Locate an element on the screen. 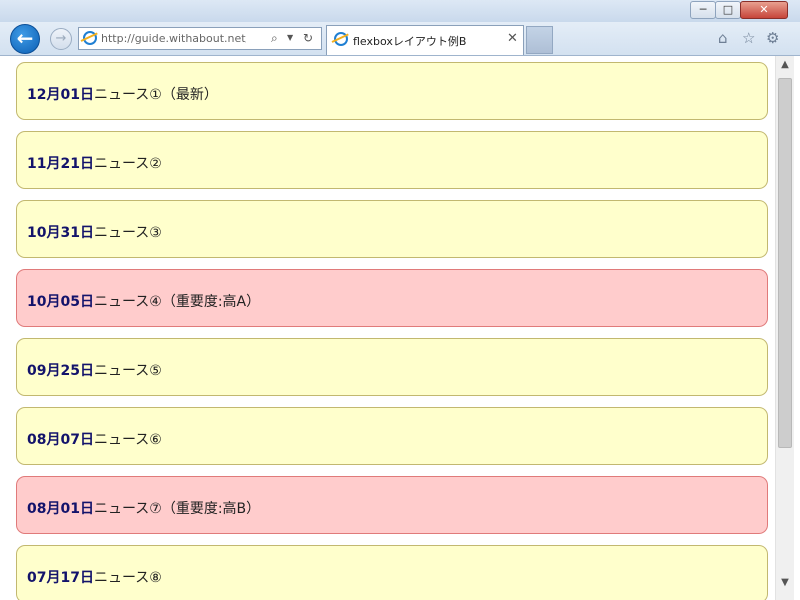 Image resolution: width=800 pixels, height=600 pixels. news-item: 09月25日ニュース⑤ is located at coordinates (392, 367).